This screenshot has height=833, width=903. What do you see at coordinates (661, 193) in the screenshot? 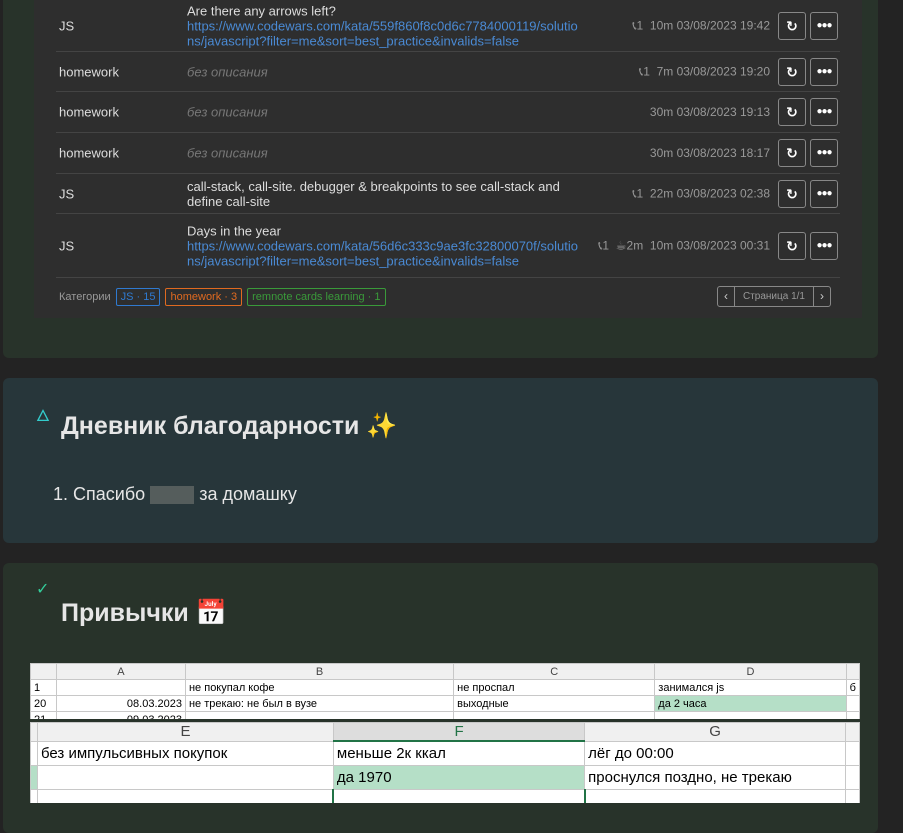
I see `duration: 22m` at bounding box center [661, 193].